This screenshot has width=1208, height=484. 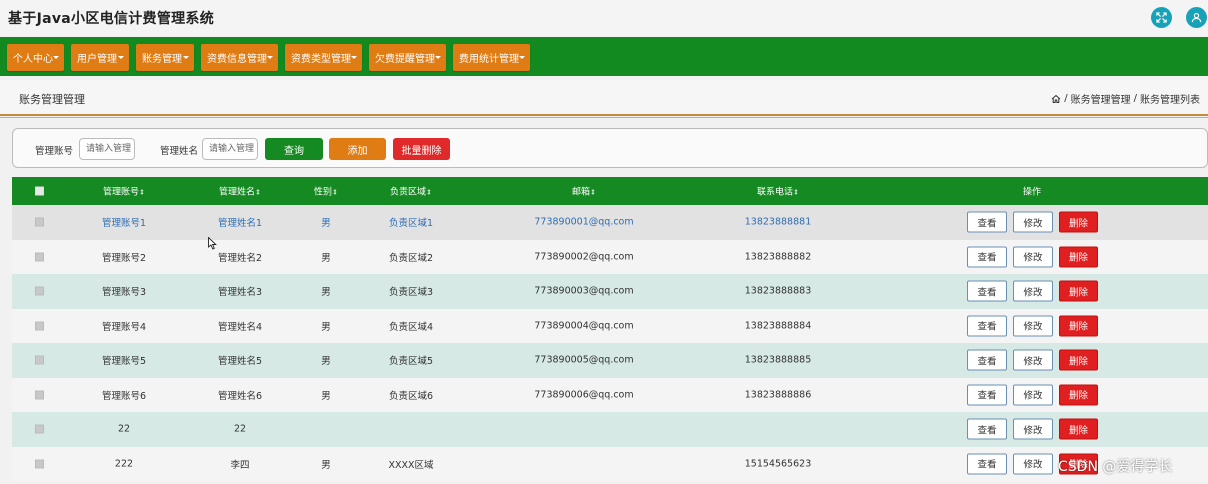 What do you see at coordinates (584, 222) in the screenshot?
I see `cell-email: 773890001@qq.com` at bounding box center [584, 222].